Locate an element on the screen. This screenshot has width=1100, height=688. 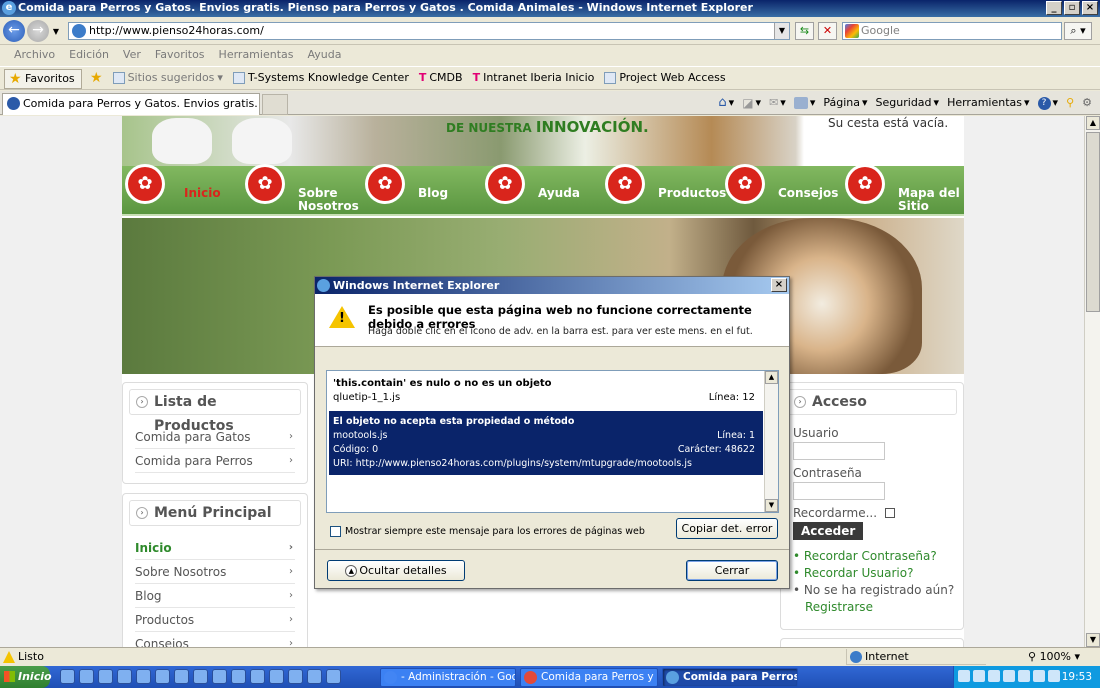
menu-ver: Ver is located at coordinates (132, 55).